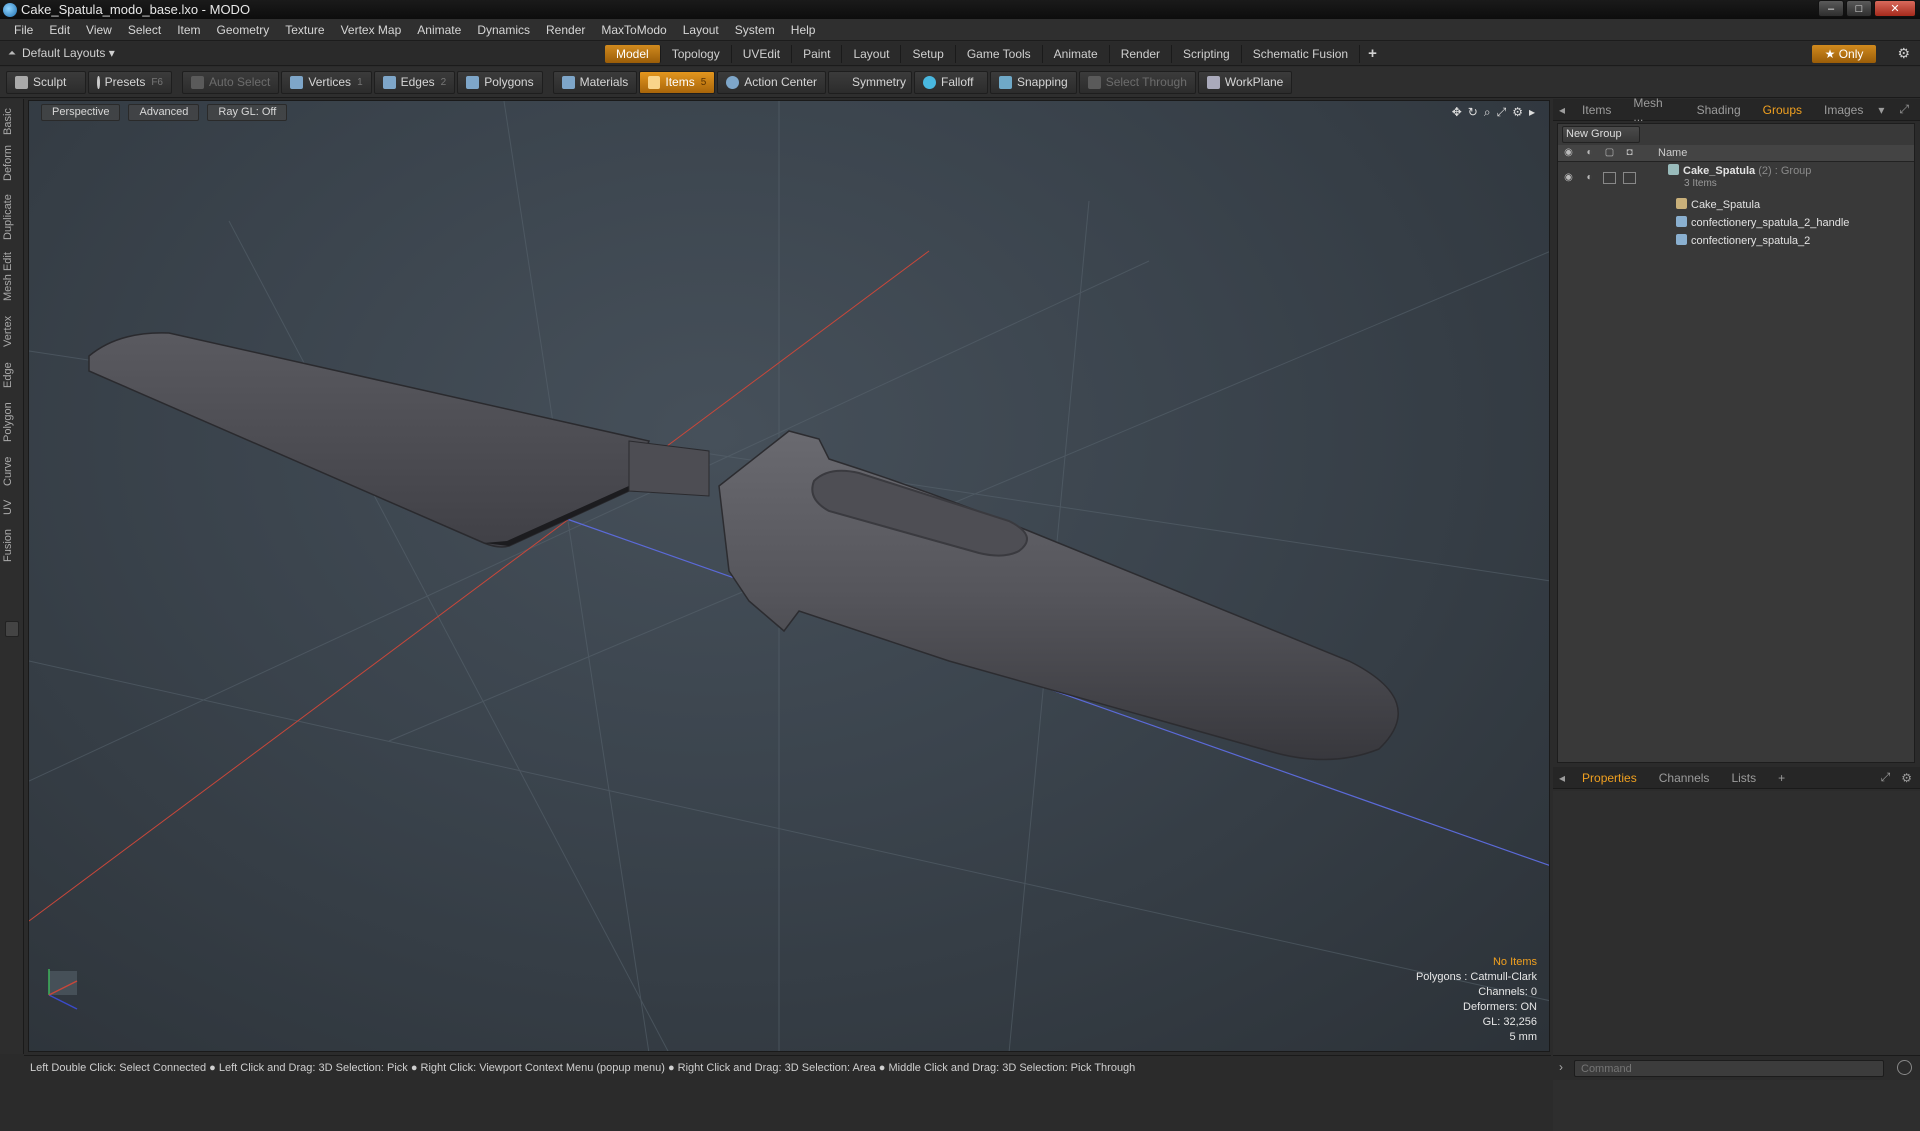 This screenshot has height=1131, width=1920. I want to click on lock-col-icon: ▢, so click(1609, 153).